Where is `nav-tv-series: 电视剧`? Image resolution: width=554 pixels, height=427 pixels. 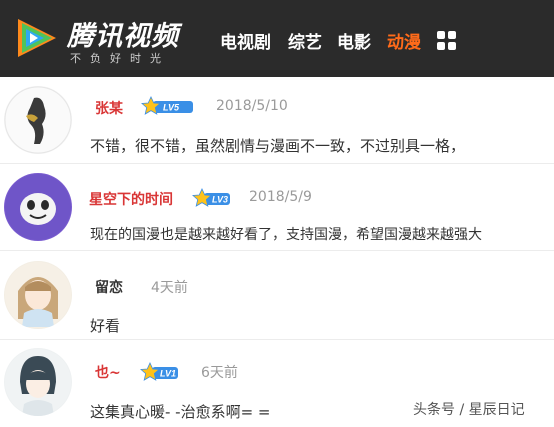
nav-tv-series: 电视剧 is located at coordinates (245, 40).